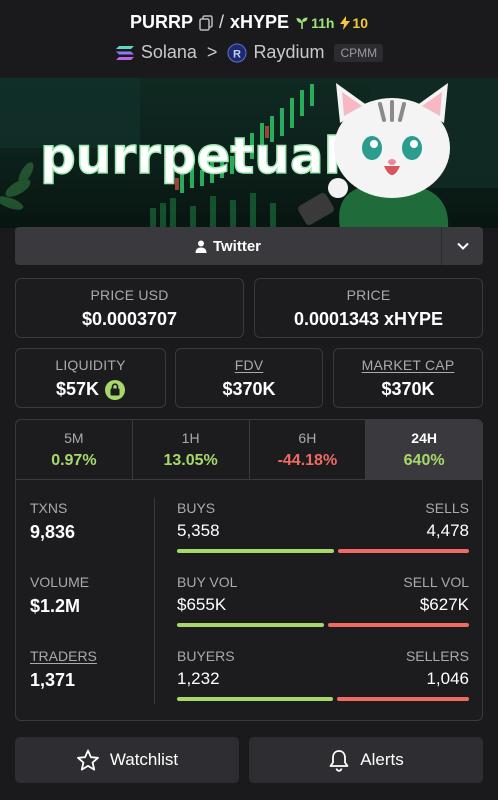  Describe the element at coordinates (63, 656) in the screenshot. I see `traders-label: TRADERS` at that location.